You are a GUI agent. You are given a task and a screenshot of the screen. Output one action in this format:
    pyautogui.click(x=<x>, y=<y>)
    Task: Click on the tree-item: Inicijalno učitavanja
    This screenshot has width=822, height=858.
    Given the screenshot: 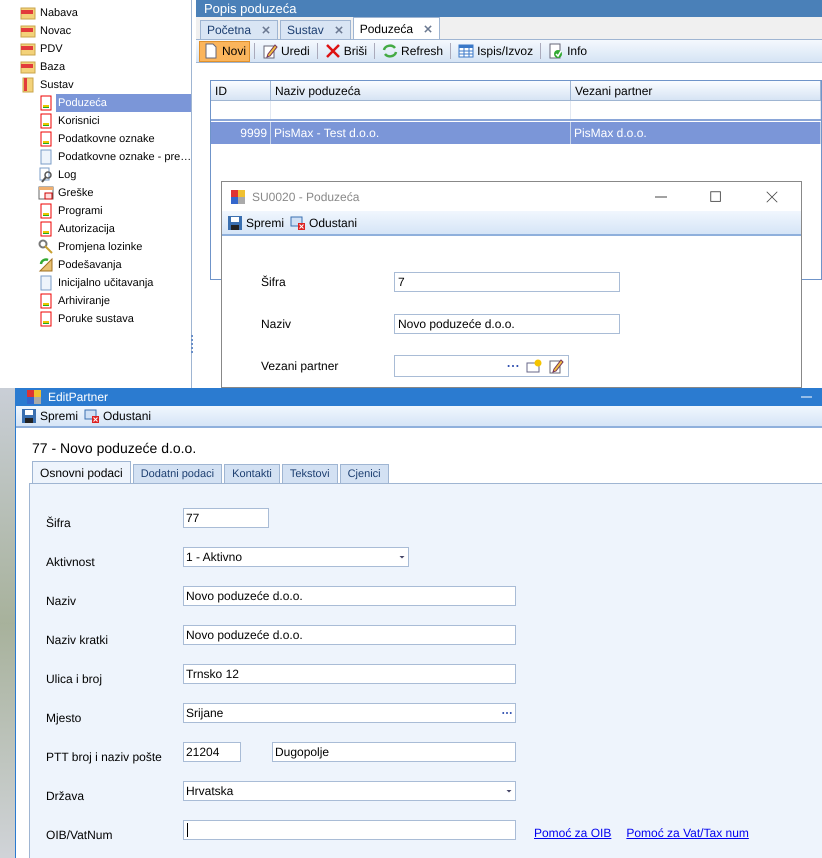 What is the action you would take?
    pyautogui.click(x=123, y=283)
    